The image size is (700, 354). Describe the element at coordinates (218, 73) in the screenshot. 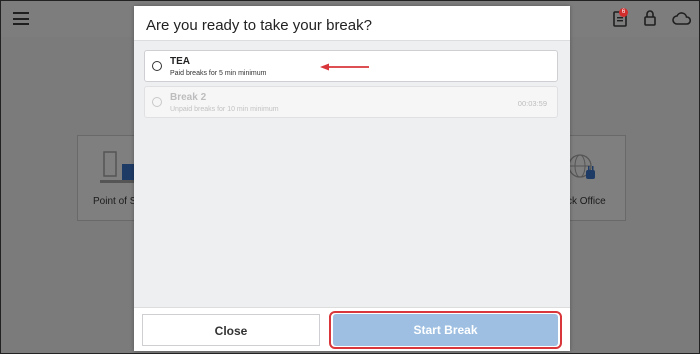

I see `option-description: Paid breaks for 5 min minimum` at that location.